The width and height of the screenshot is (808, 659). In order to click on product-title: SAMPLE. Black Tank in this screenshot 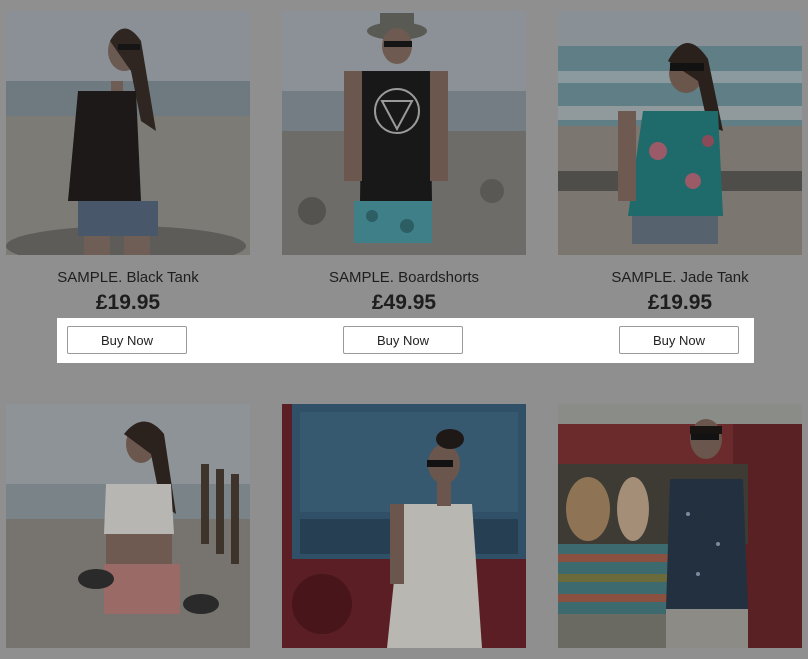, I will do `click(128, 277)`.